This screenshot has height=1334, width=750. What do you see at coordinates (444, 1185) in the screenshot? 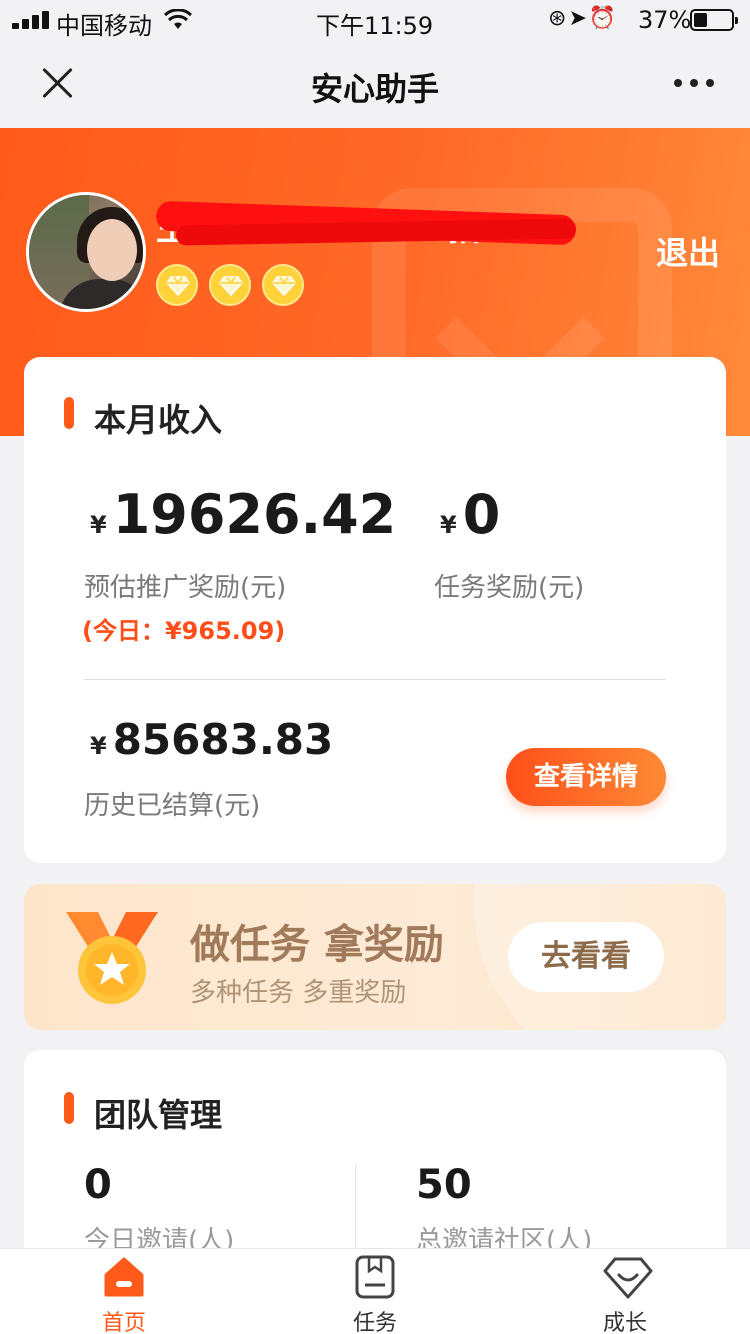
I see `total-invites-count: 50` at bounding box center [444, 1185].